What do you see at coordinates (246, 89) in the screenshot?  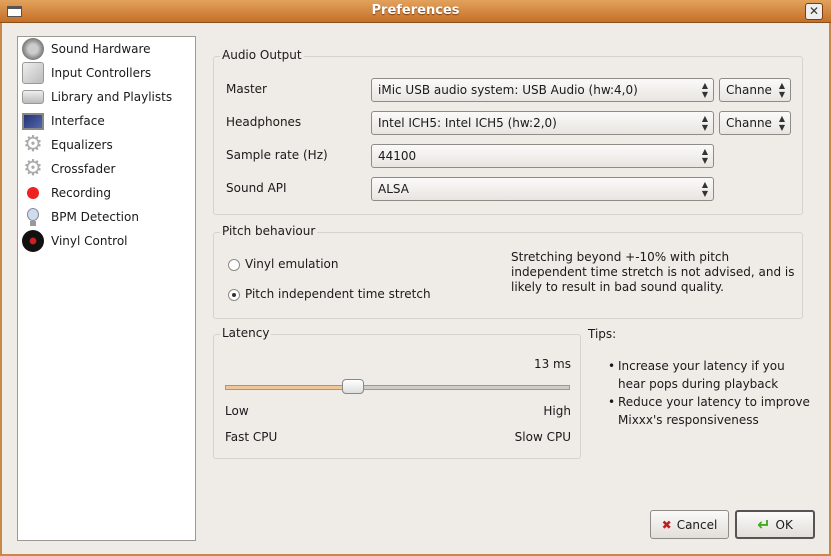 I see `master-label: Master` at bounding box center [246, 89].